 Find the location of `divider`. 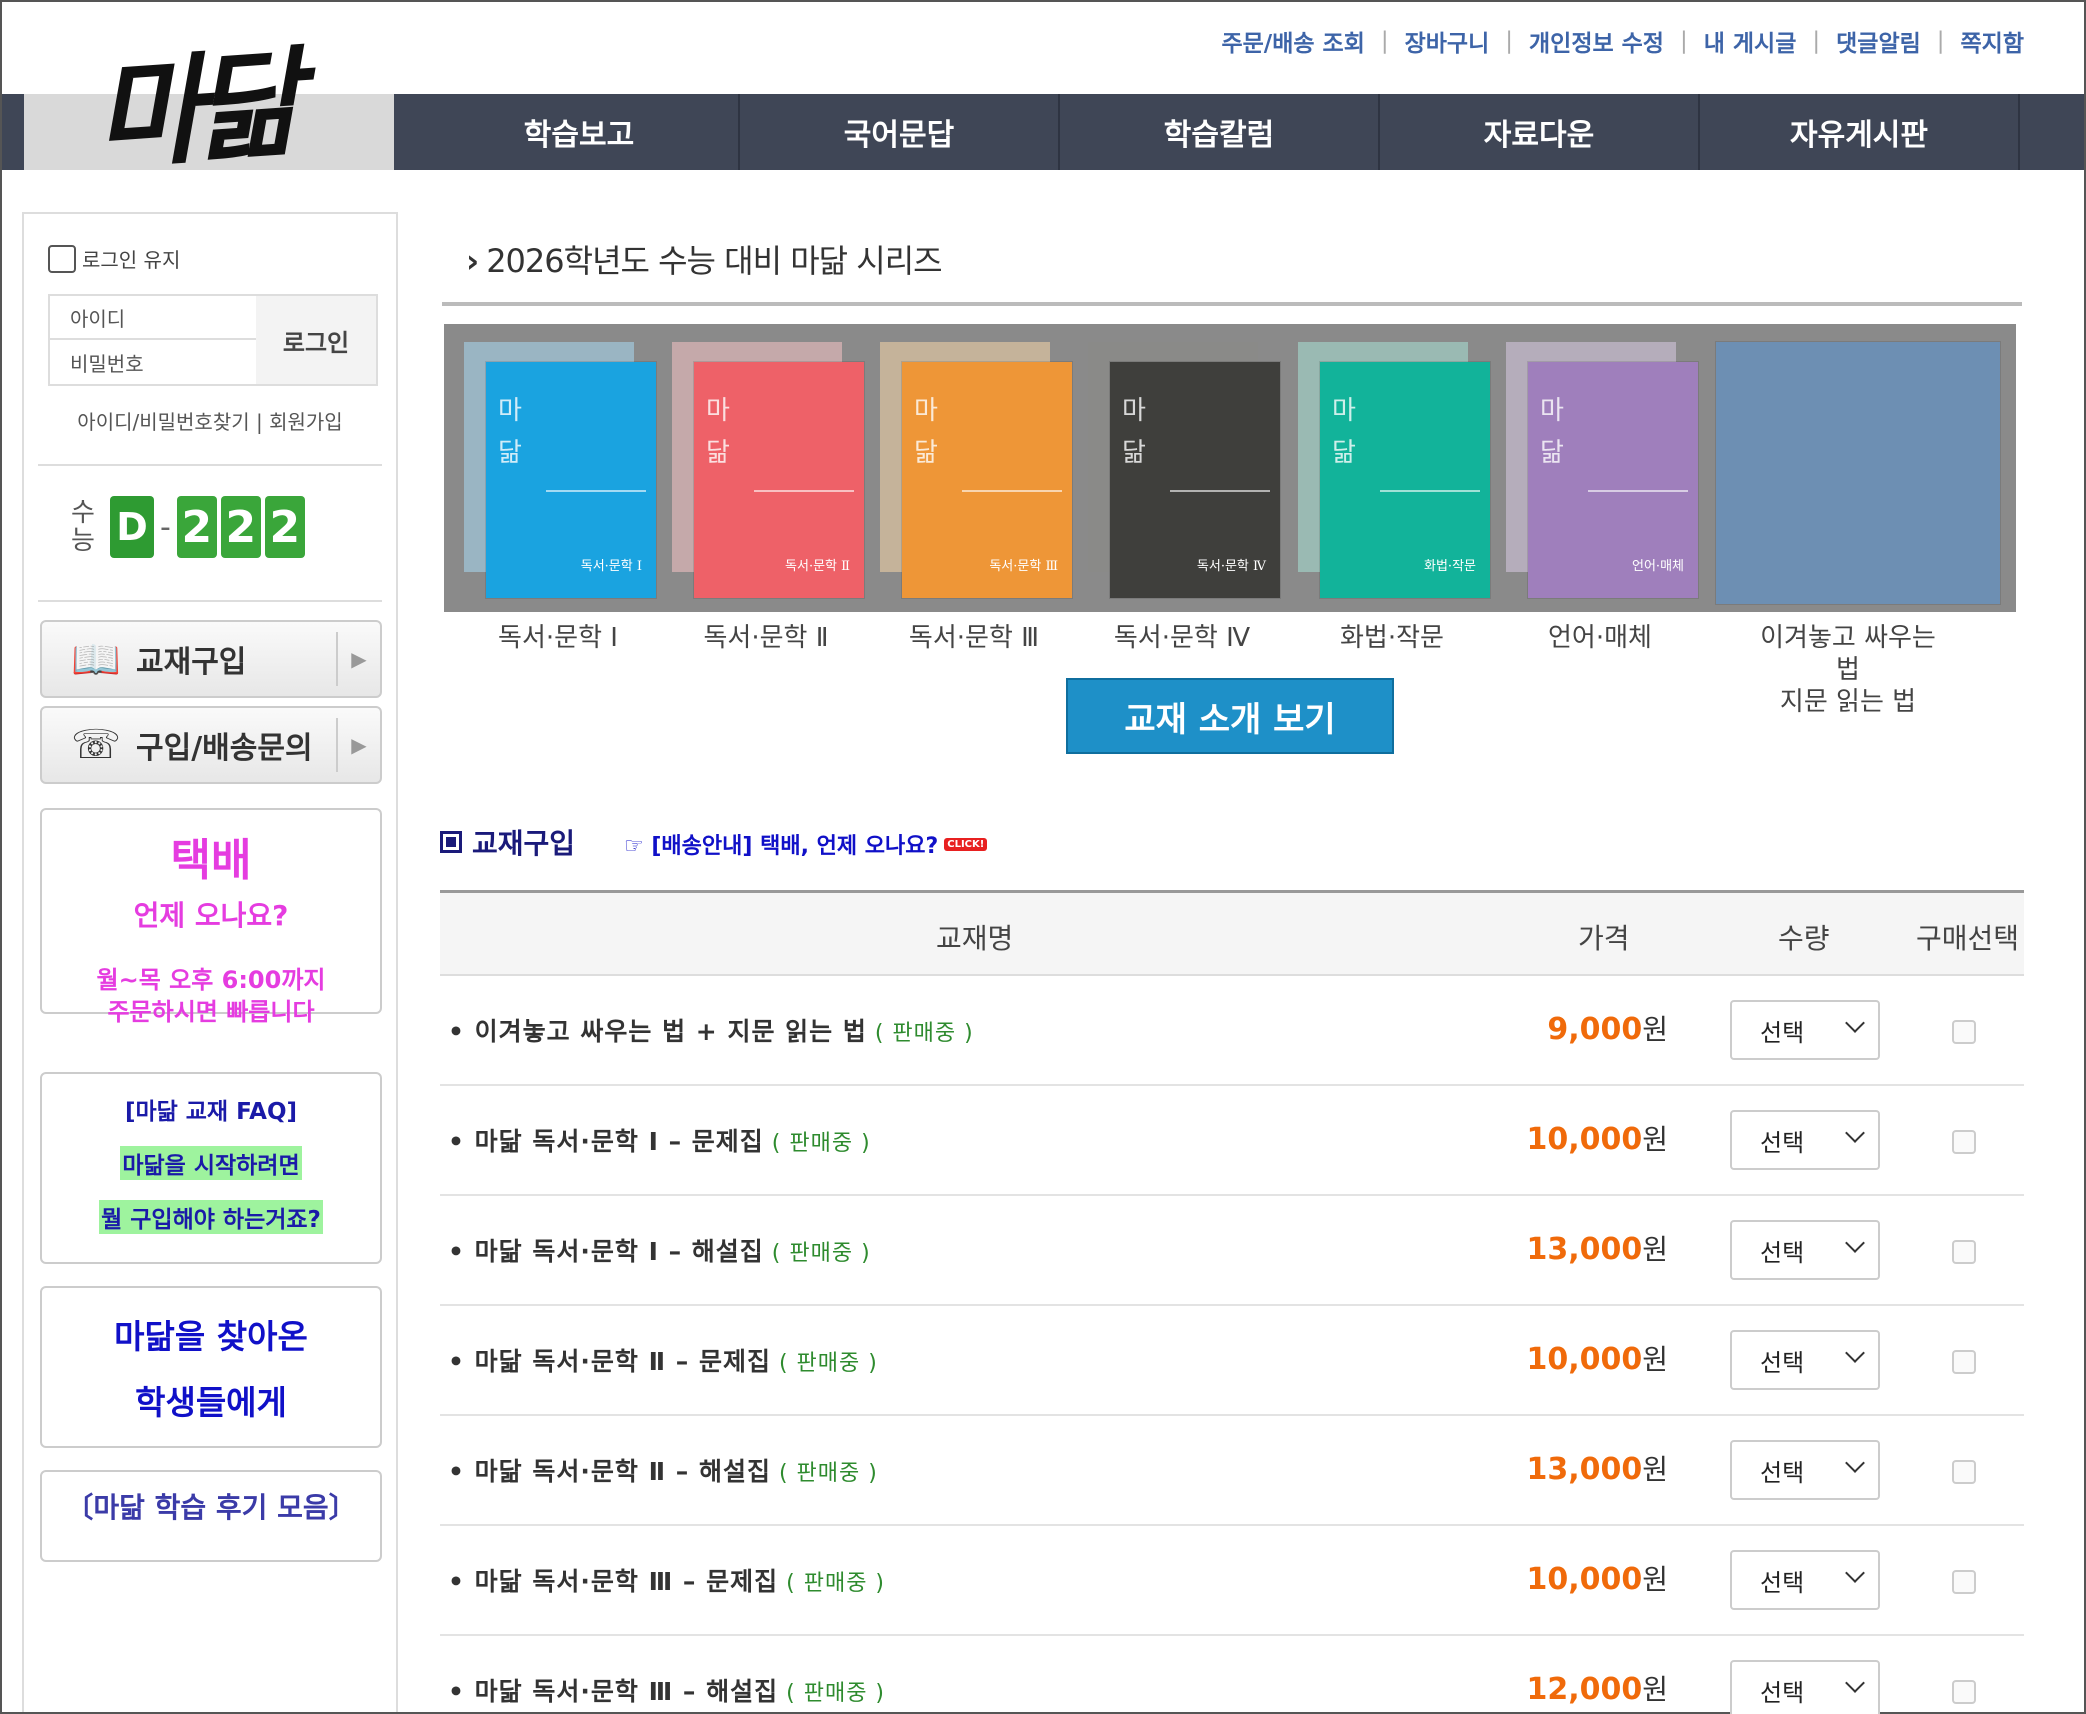

divider is located at coordinates (1232, 304).